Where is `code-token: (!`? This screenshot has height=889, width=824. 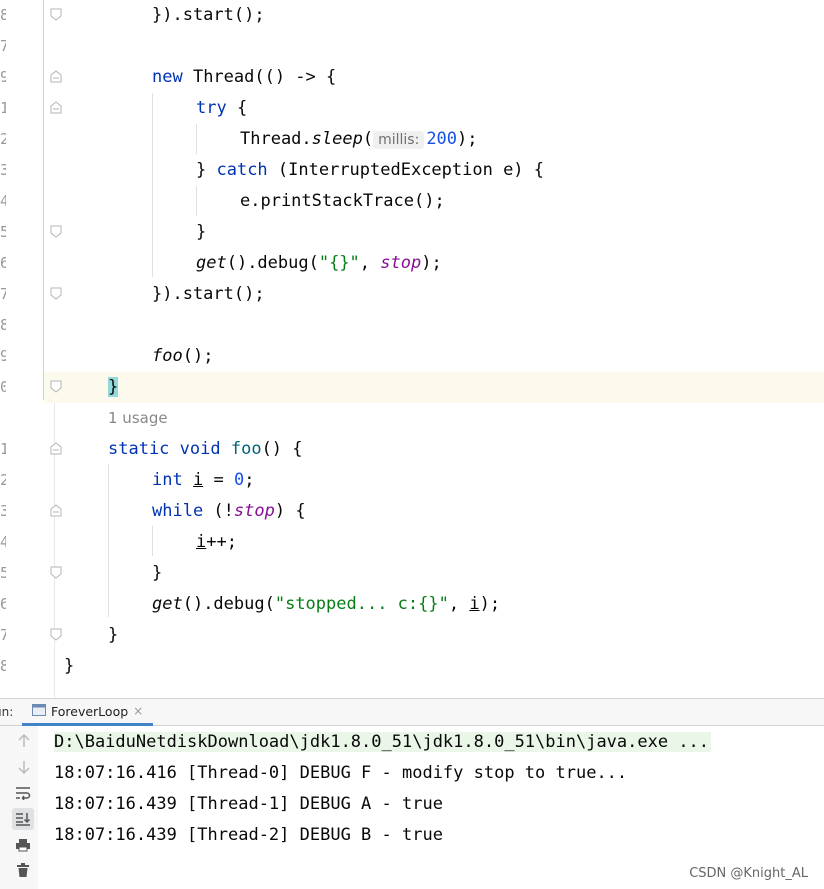
code-token: (! is located at coordinates (218, 511).